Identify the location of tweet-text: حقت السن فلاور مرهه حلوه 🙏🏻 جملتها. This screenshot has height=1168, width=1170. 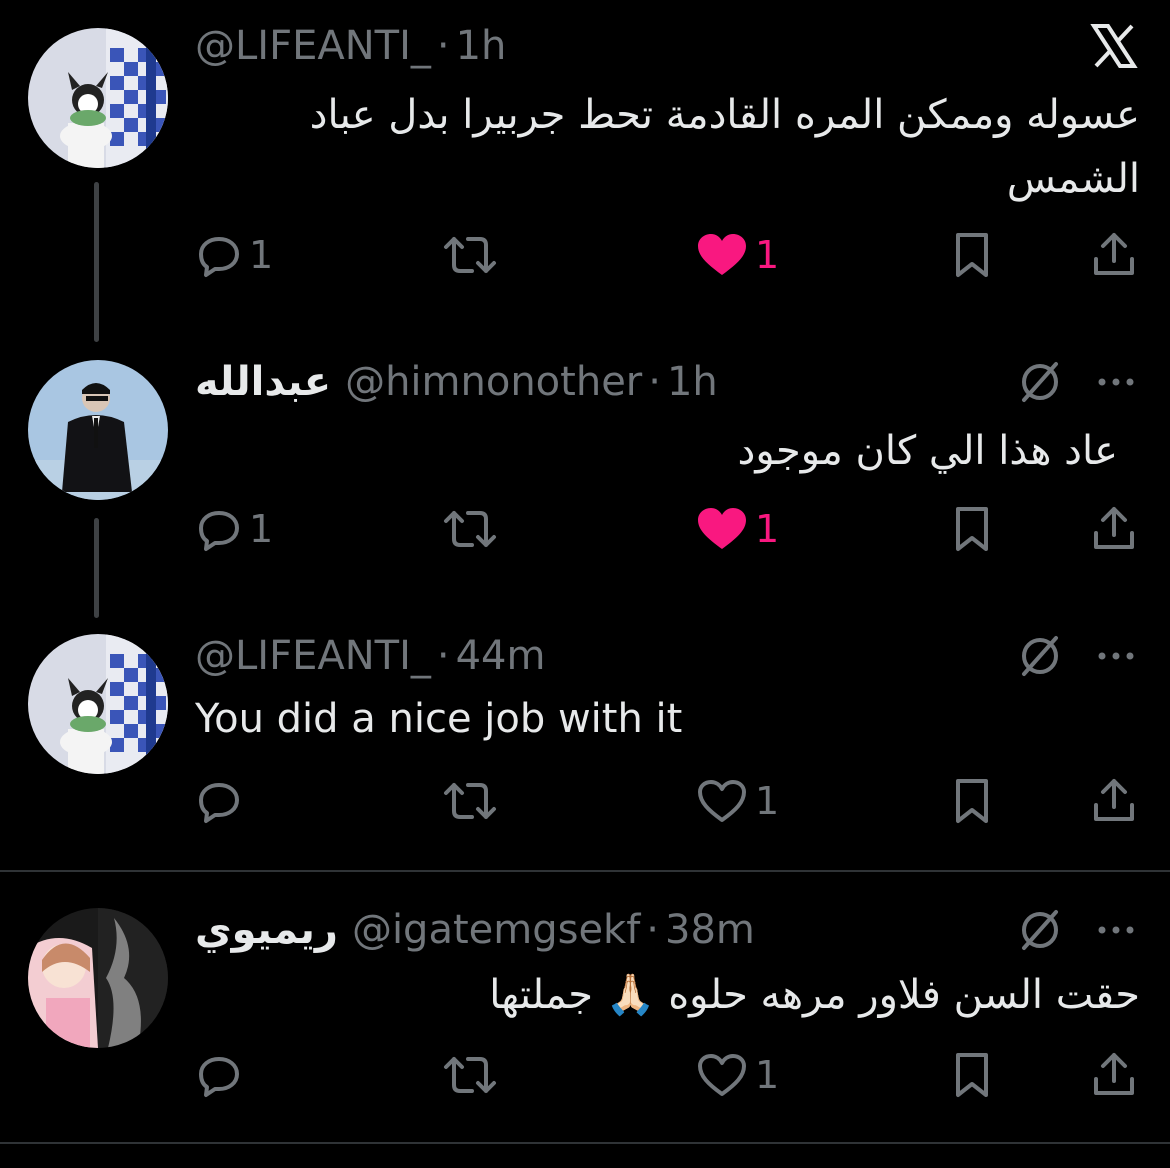
(814, 995).